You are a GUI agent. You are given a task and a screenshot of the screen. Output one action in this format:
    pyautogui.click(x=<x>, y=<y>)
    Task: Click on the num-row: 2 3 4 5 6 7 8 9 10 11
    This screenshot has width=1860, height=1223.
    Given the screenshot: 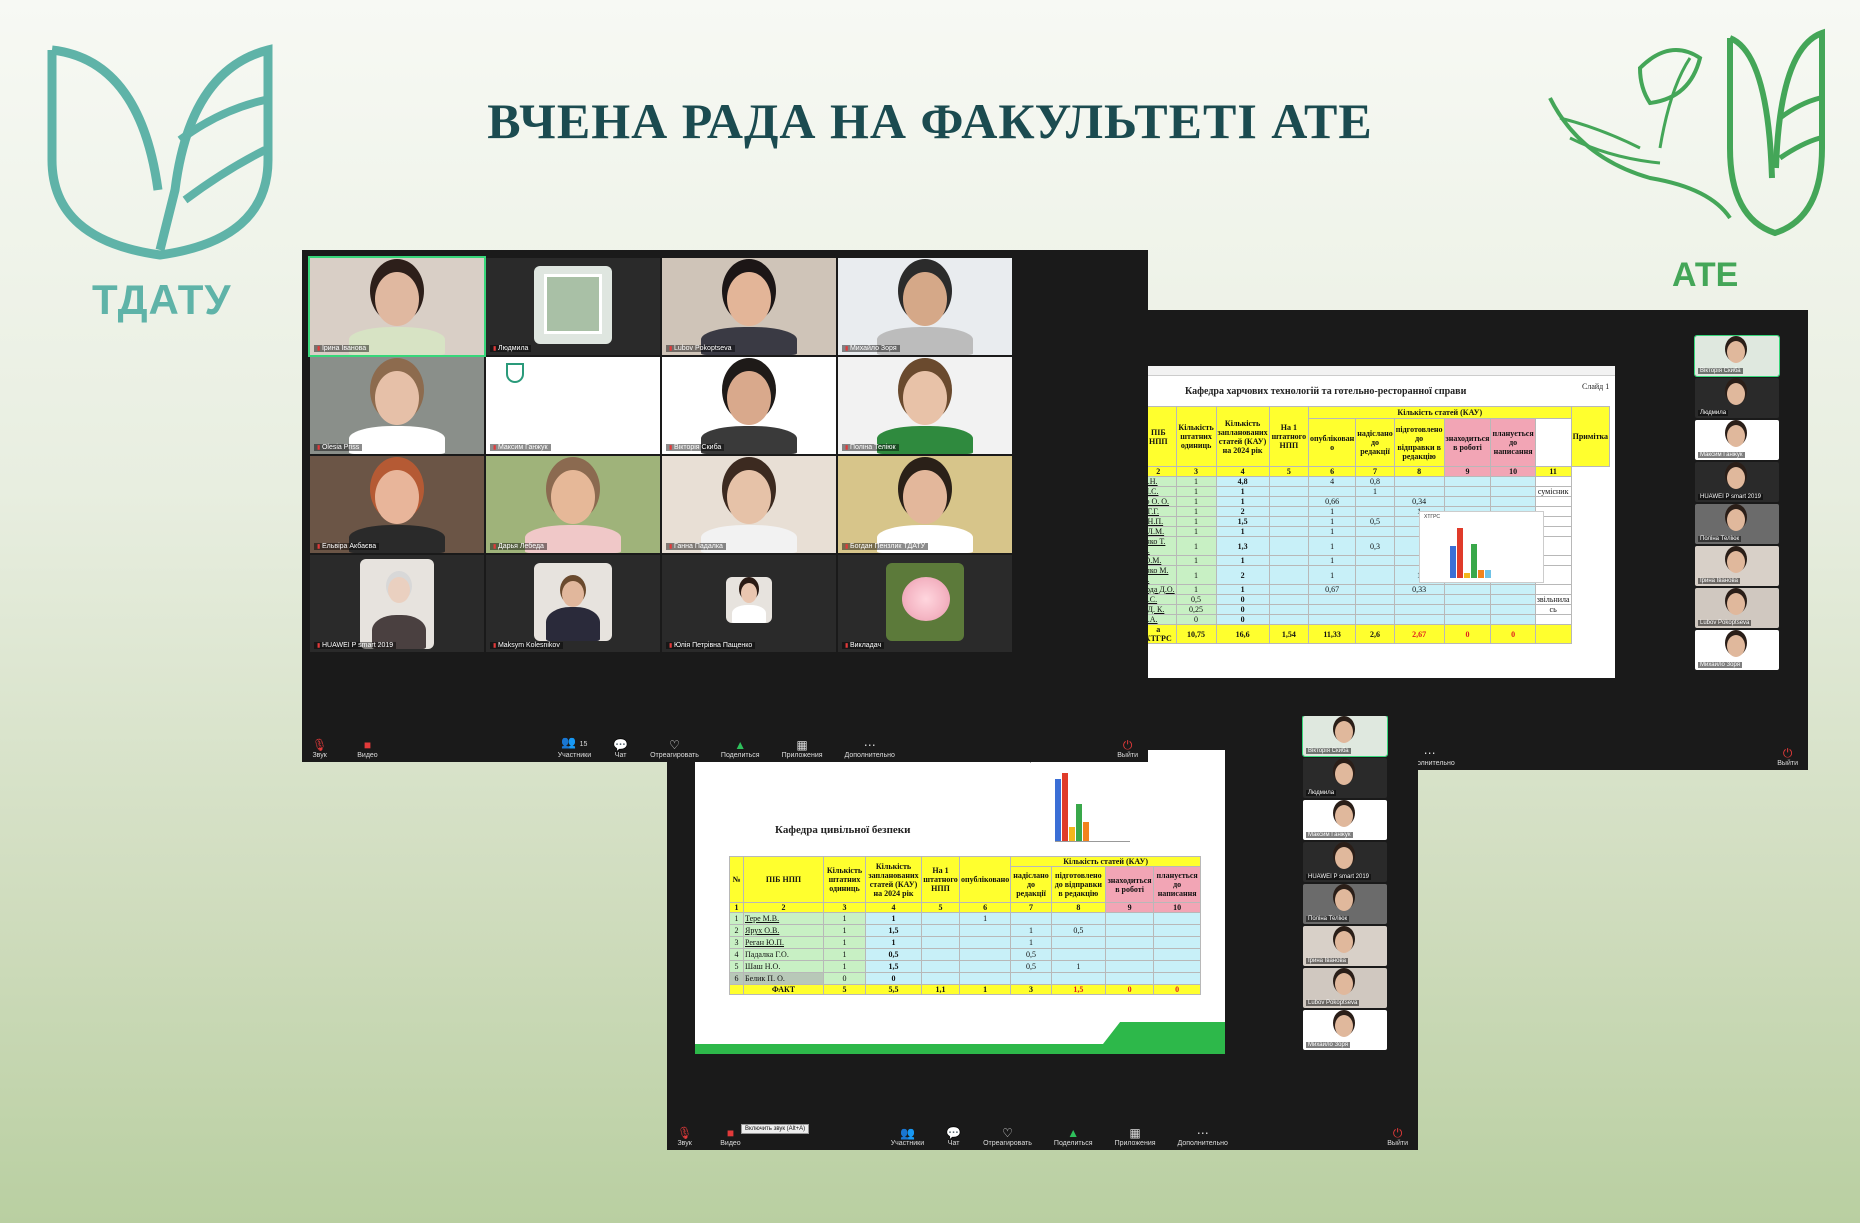 What is the action you would take?
    pyautogui.click(x=1375, y=471)
    